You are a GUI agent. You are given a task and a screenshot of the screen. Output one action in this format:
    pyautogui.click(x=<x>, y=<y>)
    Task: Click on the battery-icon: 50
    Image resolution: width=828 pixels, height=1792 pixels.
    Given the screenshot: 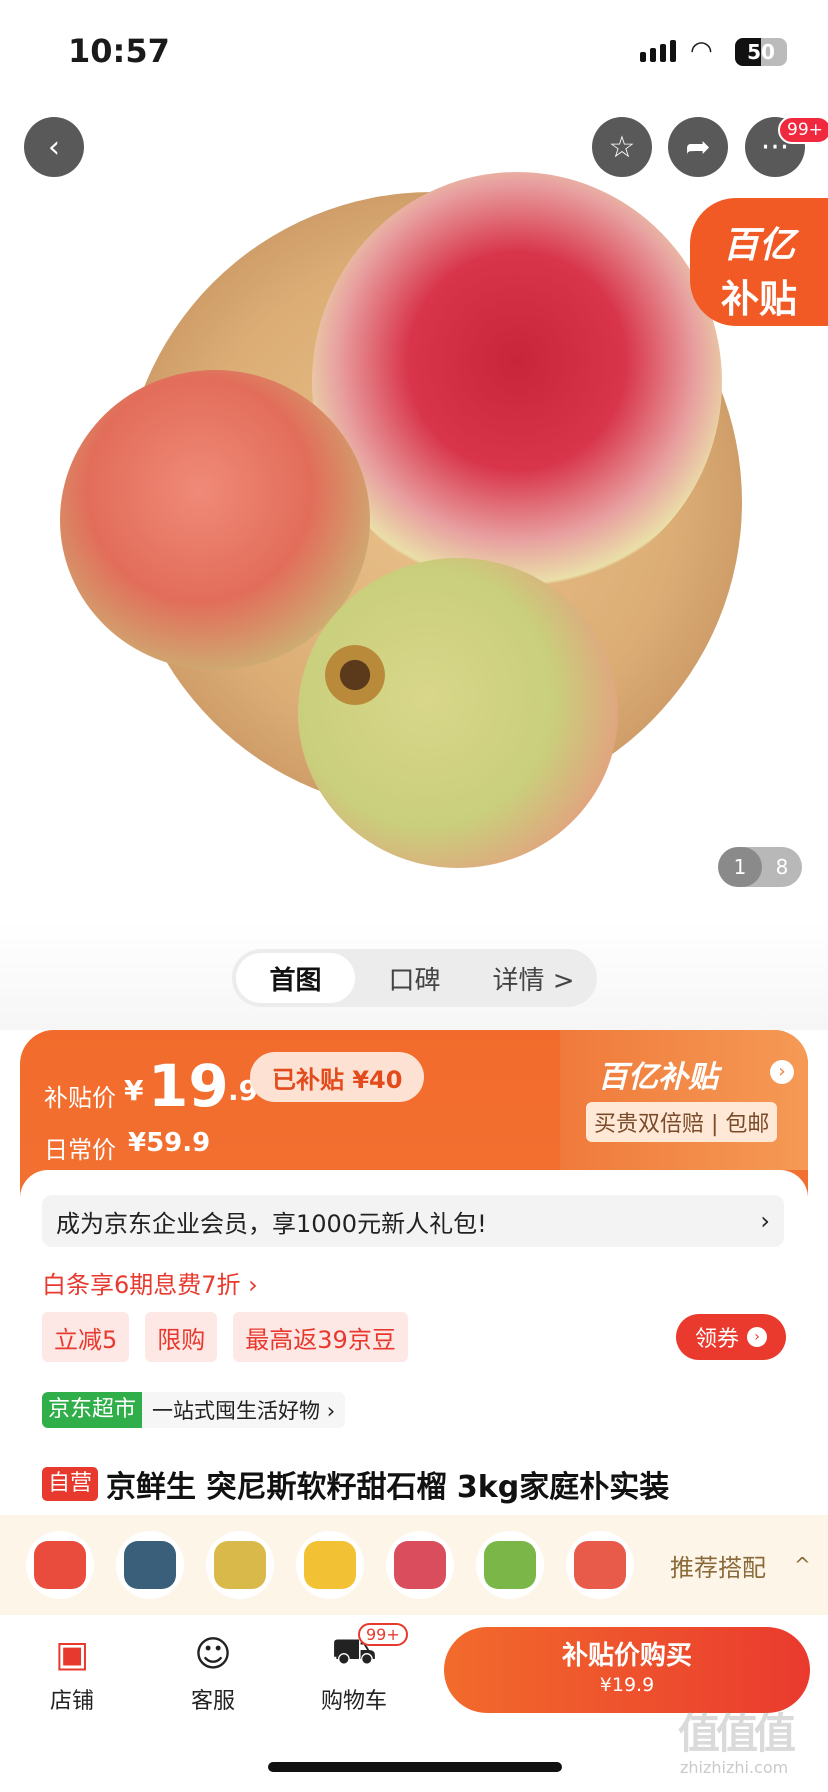 What is the action you would take?
    pyautogui.click(x=761, y=52)
    